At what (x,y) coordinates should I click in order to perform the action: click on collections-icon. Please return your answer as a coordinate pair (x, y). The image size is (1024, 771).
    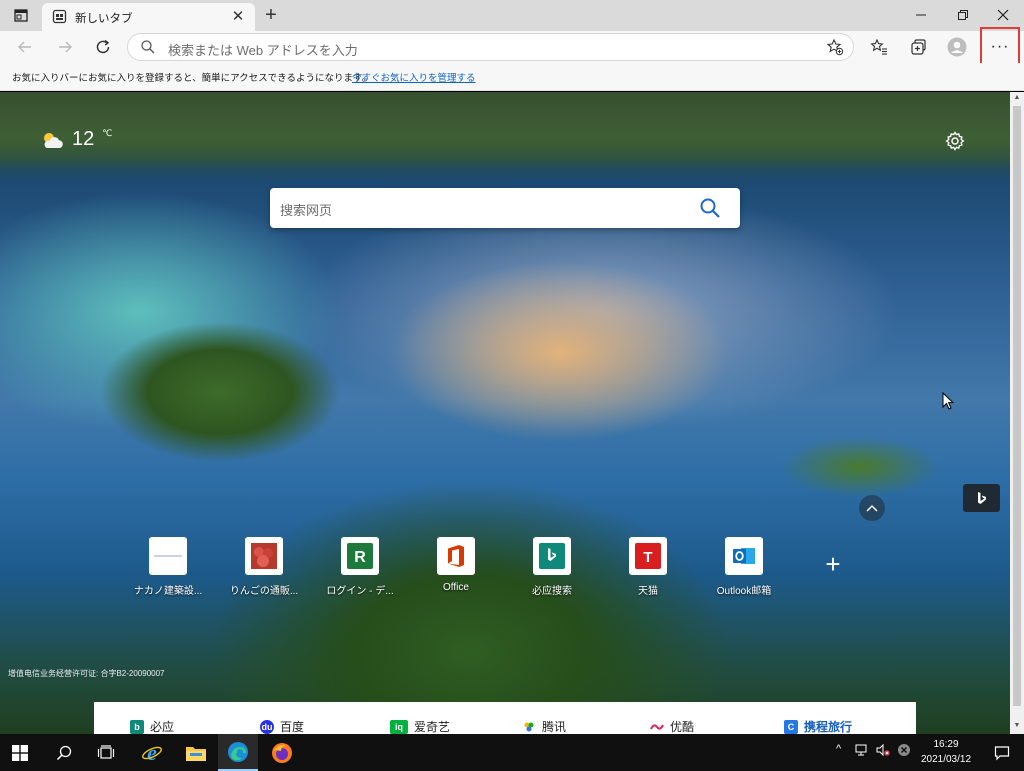
    Looking at the image, I should click on (918, 47).